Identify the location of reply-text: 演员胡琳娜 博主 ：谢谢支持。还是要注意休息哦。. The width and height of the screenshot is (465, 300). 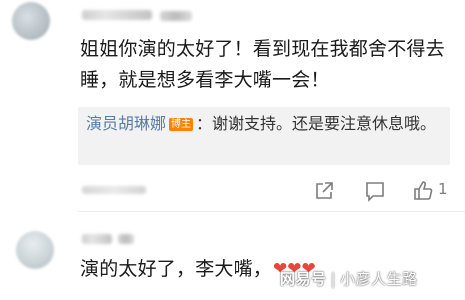
(266, 124).